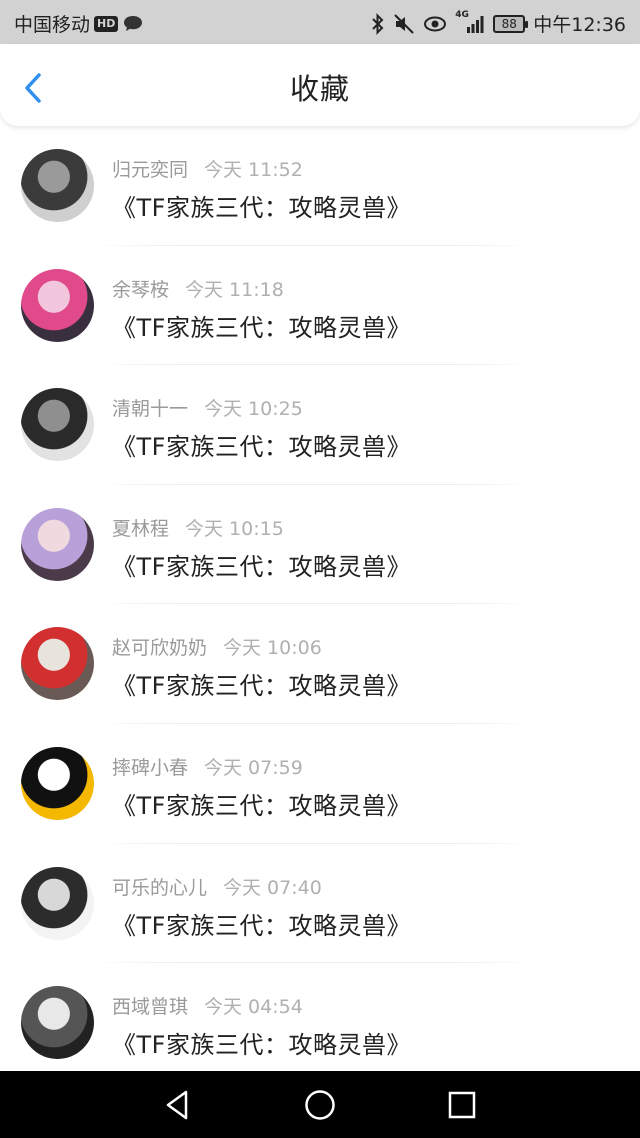 Image resolution: width=640 pixels, height=1138 pixels. I want to click on square-recent-icon, so click(462, 1105).